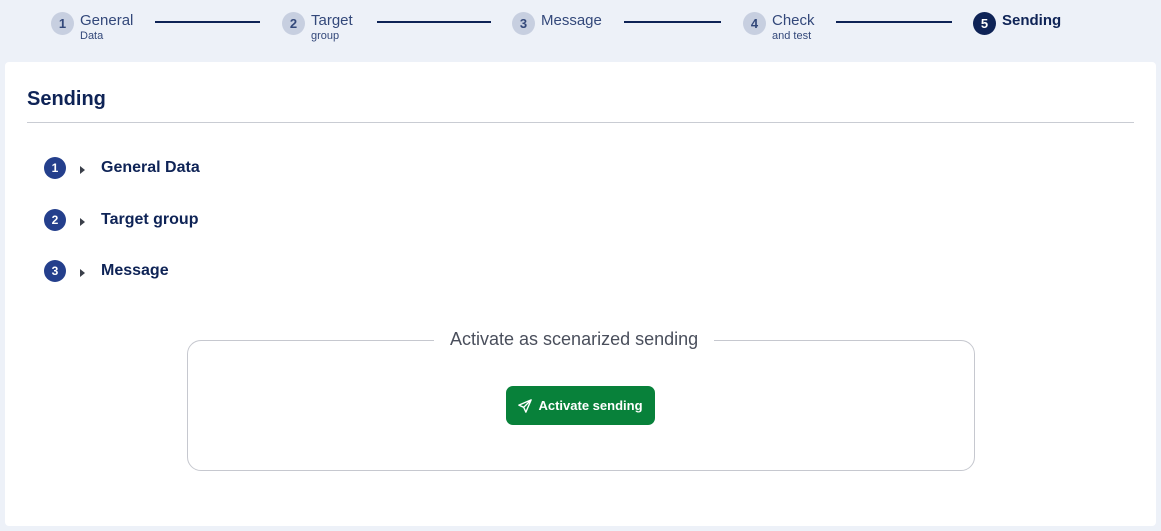  Describe the element at coordinates (754, 23) in the screenshot. I see `step-number: 4` at that location.